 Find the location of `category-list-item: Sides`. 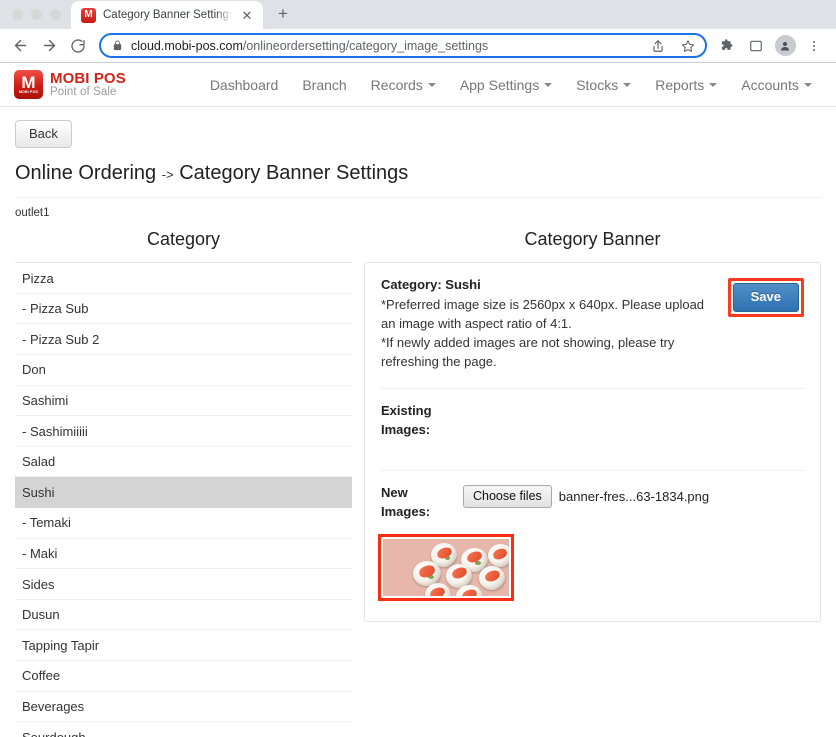

category-list-item: Sides is located at coordinates (183, 584).